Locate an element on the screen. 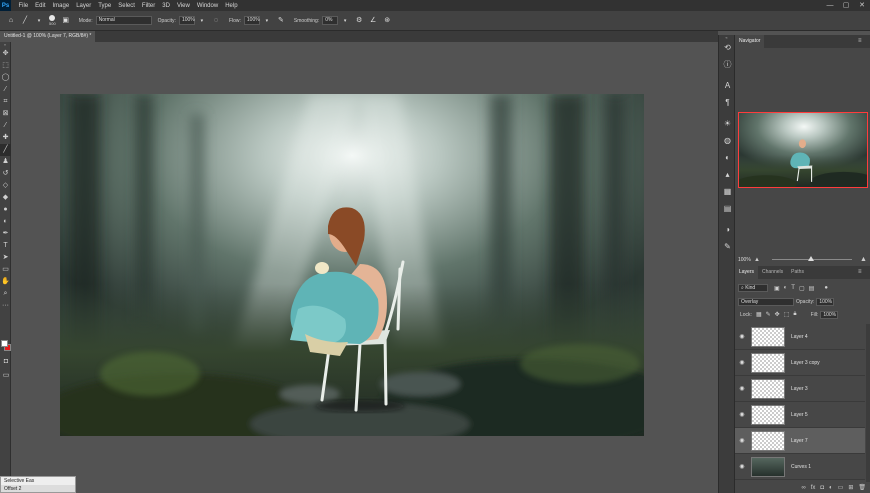 Image resolution: width=870 pixels, height=493 pixels. layer-row: ◉ Layer 3 is located at coordinates (800, 389).